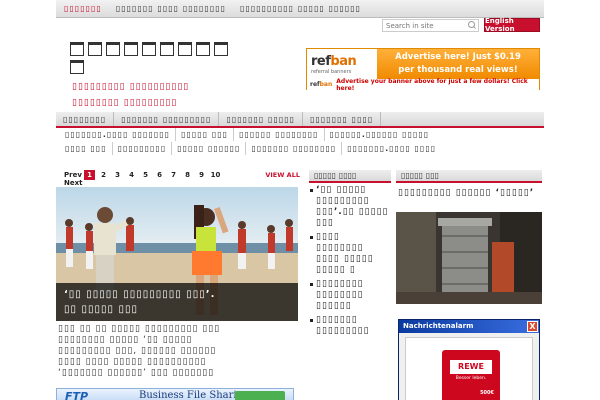 Image resolution: width=600 pixels, height=400 pixels. What do you see at coordinates (131, 87) in the screenshot?
I see `tagline-line-1: ▯▯▯▯▯▯▯▯▯ ▯▯▯▯▯▯▯▯▯▯` at bounding box center [131, 87].